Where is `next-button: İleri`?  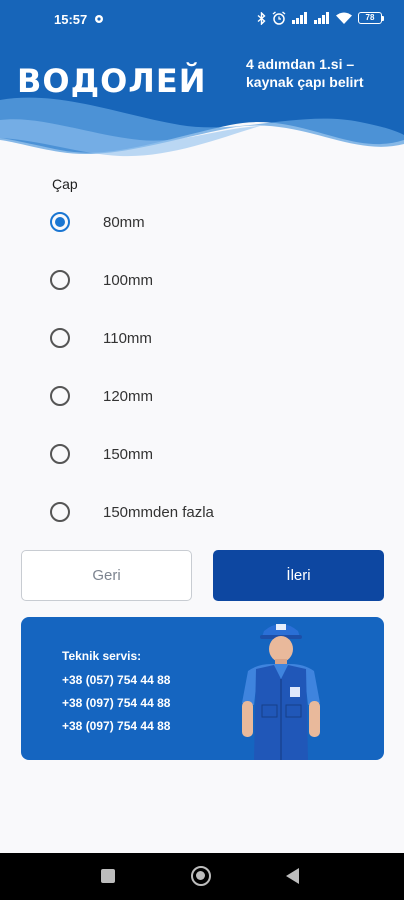 next-button: İleri is located at coordinates (298, 575).